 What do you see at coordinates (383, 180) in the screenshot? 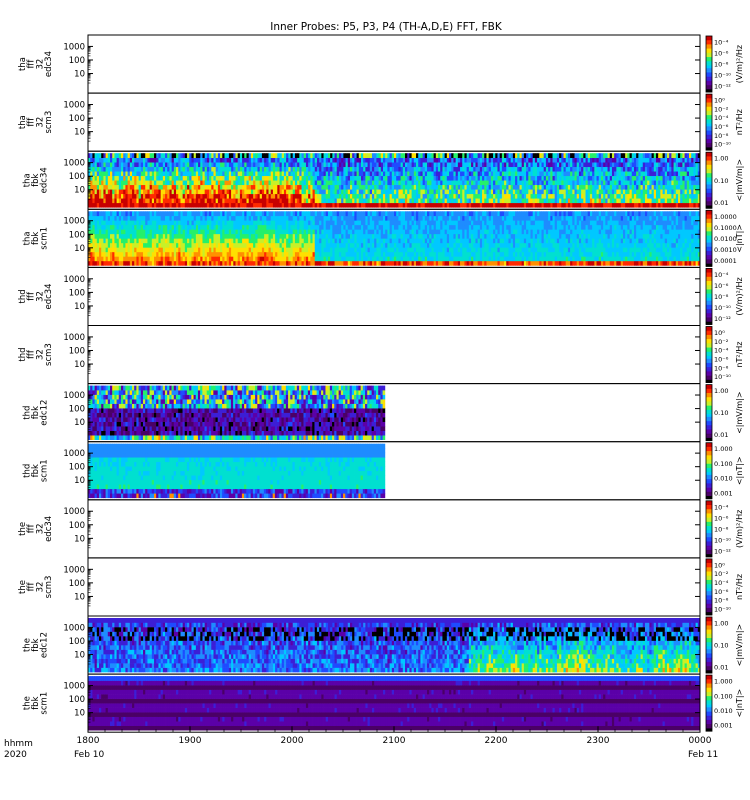
I see `panel-tha-fbk-edc34: 100010010thafbkedc341.000.100.01<|mV/m|>` at bounding box center [383, 180].